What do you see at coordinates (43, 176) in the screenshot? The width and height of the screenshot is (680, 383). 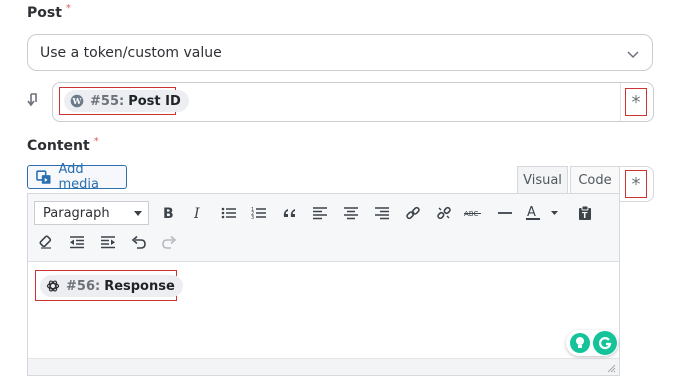 I see `media-icon` at bounding box center [43, 176].